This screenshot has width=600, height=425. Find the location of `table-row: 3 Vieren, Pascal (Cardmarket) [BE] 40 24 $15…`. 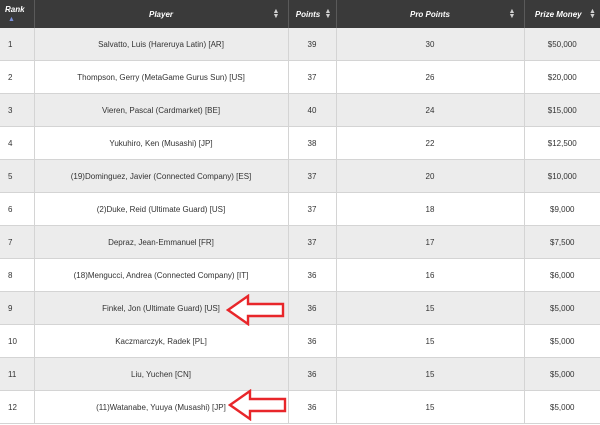

table-row: 3 Vieren, Pascal (Cardmarket) [BE] 40 24 $15… is located at coordinates (300, 110).